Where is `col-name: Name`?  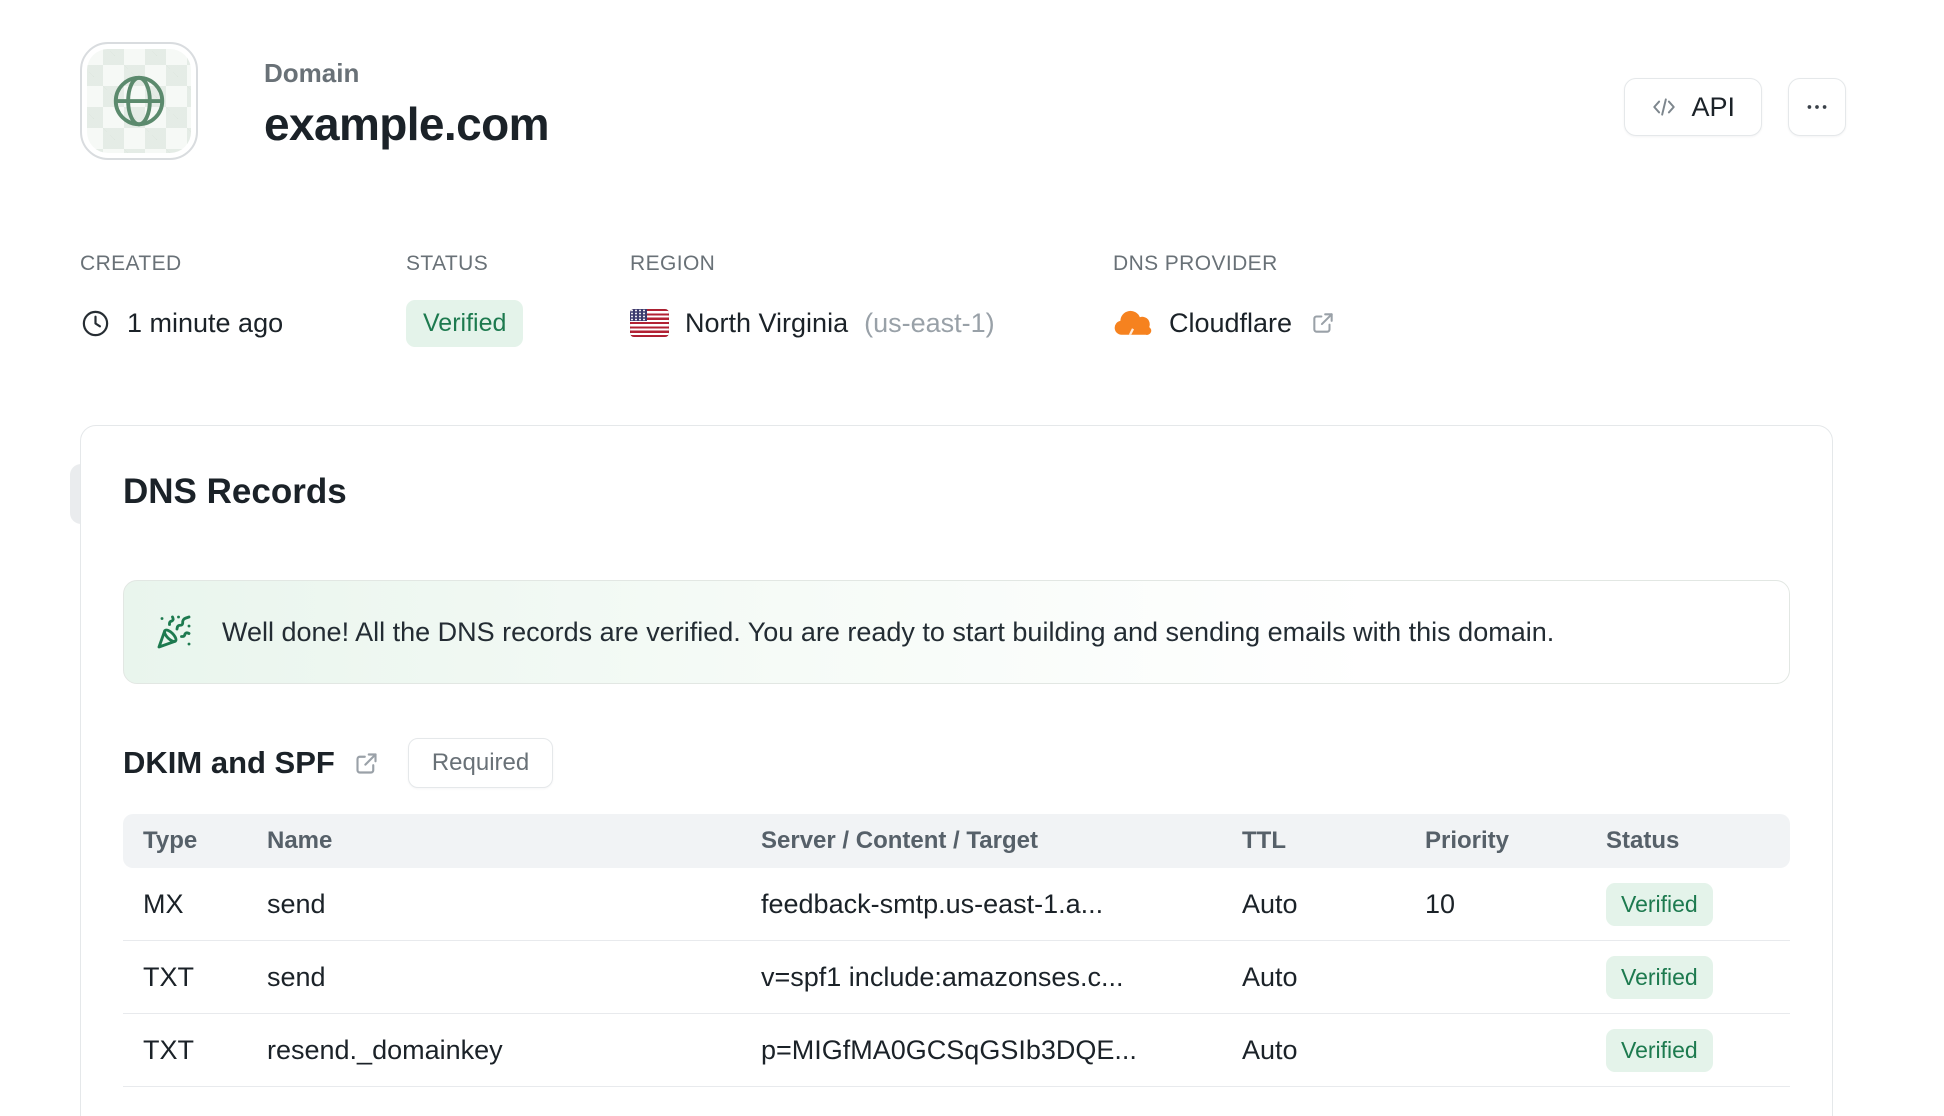
col-name: Name is located at coordinates (300, 840).